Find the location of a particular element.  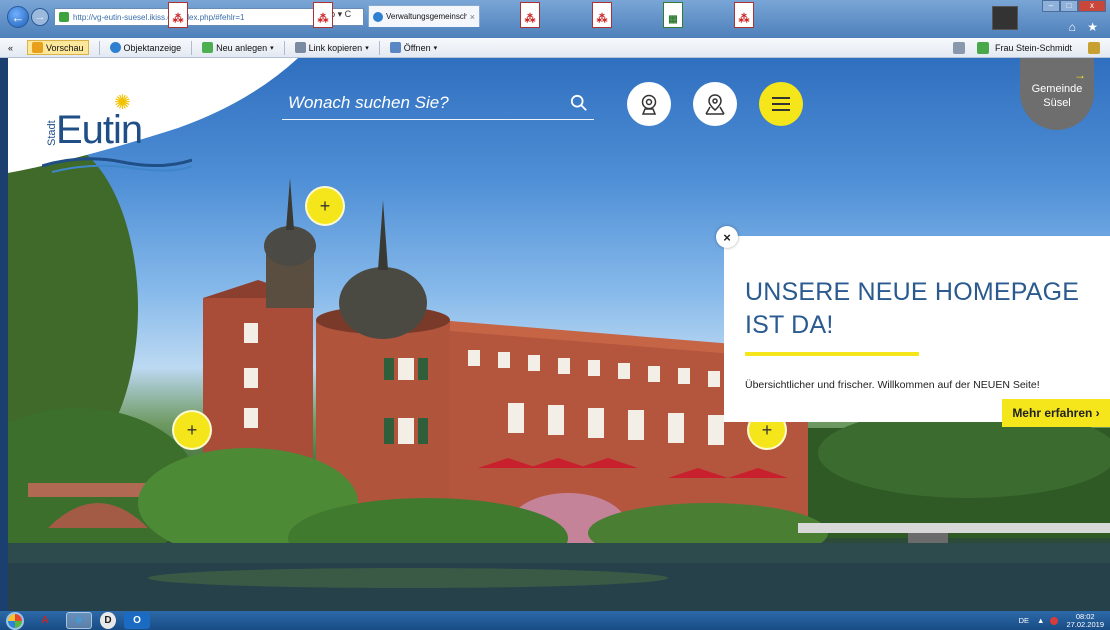

show-hidden-icons-icon: ▲ is located at coordinates (1040, 620).